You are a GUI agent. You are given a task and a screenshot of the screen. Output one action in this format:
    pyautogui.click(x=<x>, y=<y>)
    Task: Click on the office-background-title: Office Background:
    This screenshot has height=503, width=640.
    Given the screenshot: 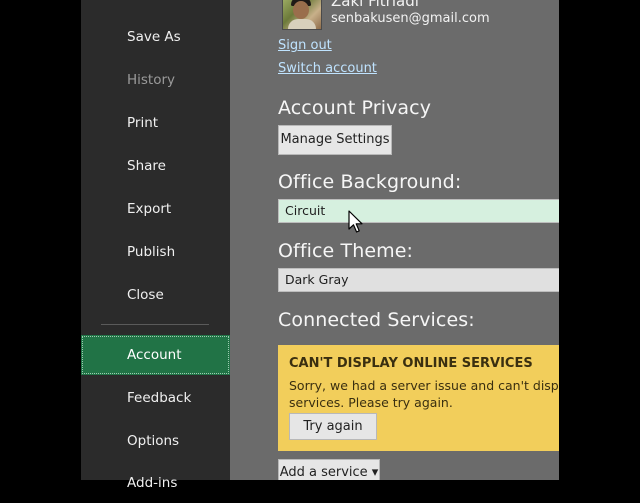 What is the action you would take?
    pyautogui.click(x=370, y=182)
    